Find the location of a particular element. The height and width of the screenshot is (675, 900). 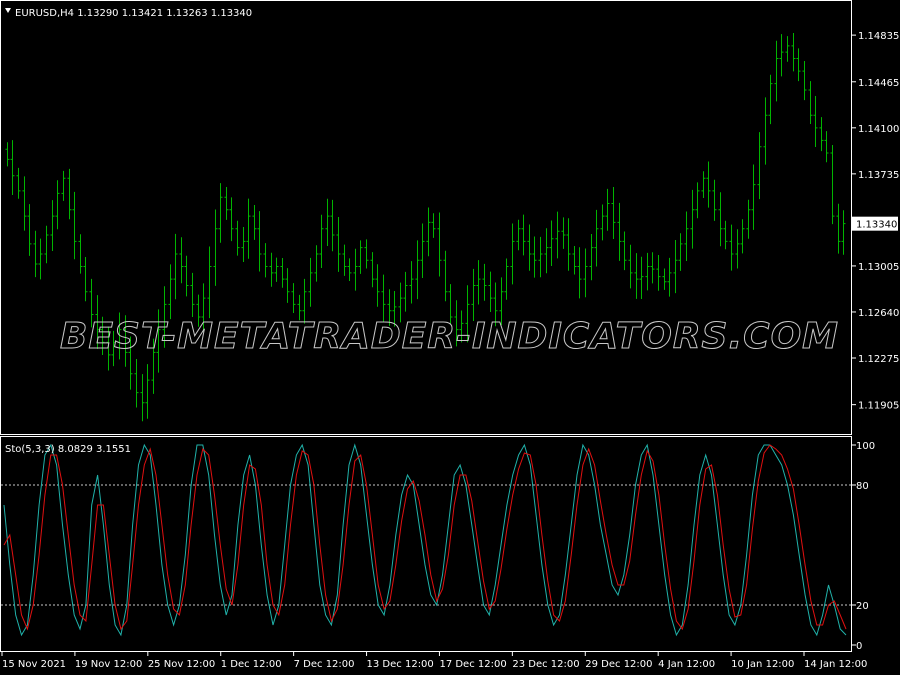

time-tick-label: 17 Dec 12:00 is located at coordinates (472, 664).